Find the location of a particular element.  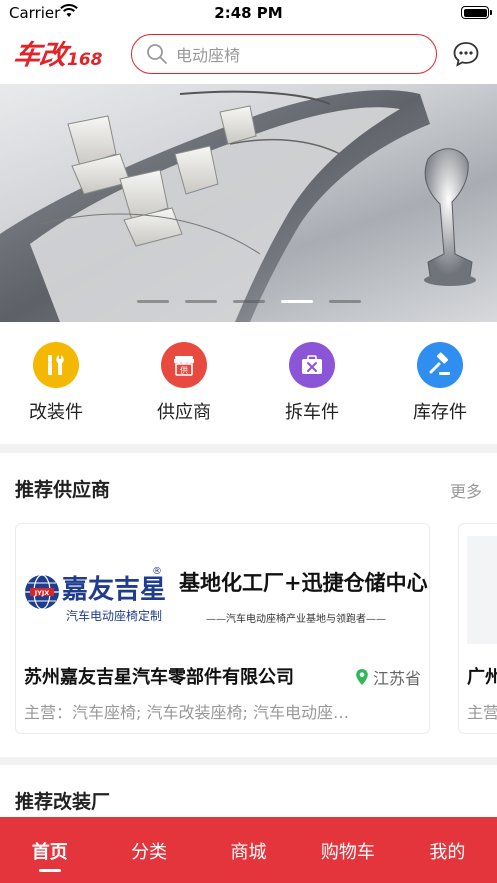

search-icon is located at coordinates (157, 54).